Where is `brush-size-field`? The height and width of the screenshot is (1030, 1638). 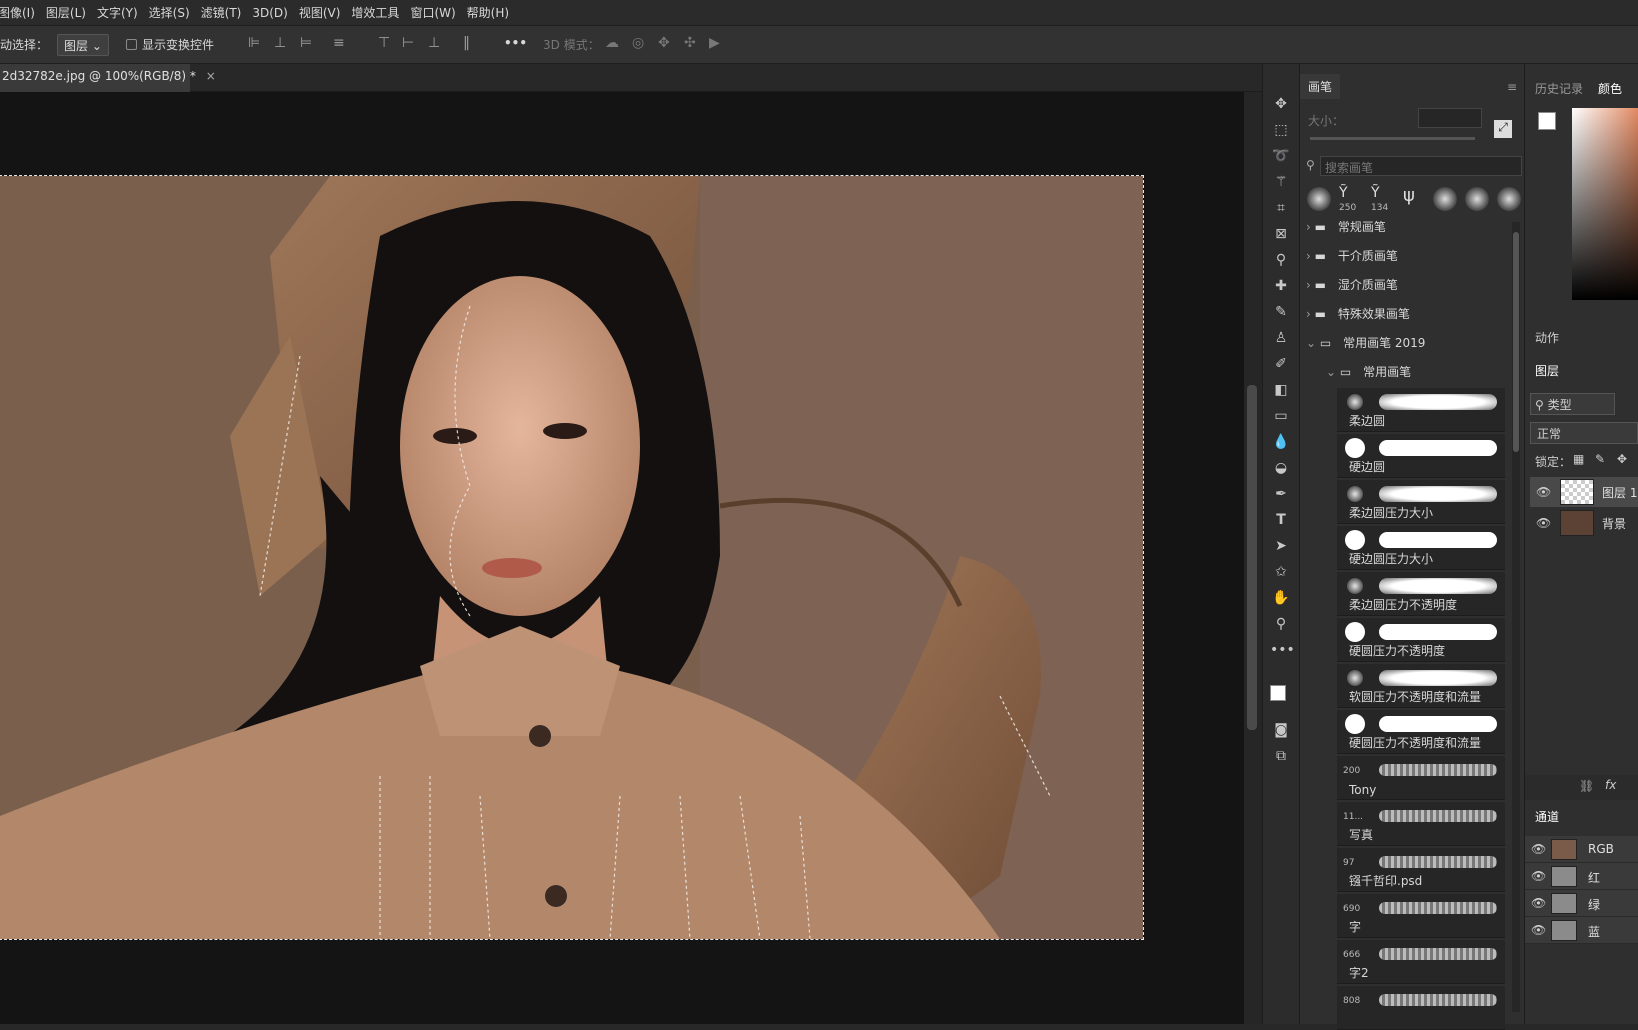 brush-size-field is located at coordinates (1450, 118).